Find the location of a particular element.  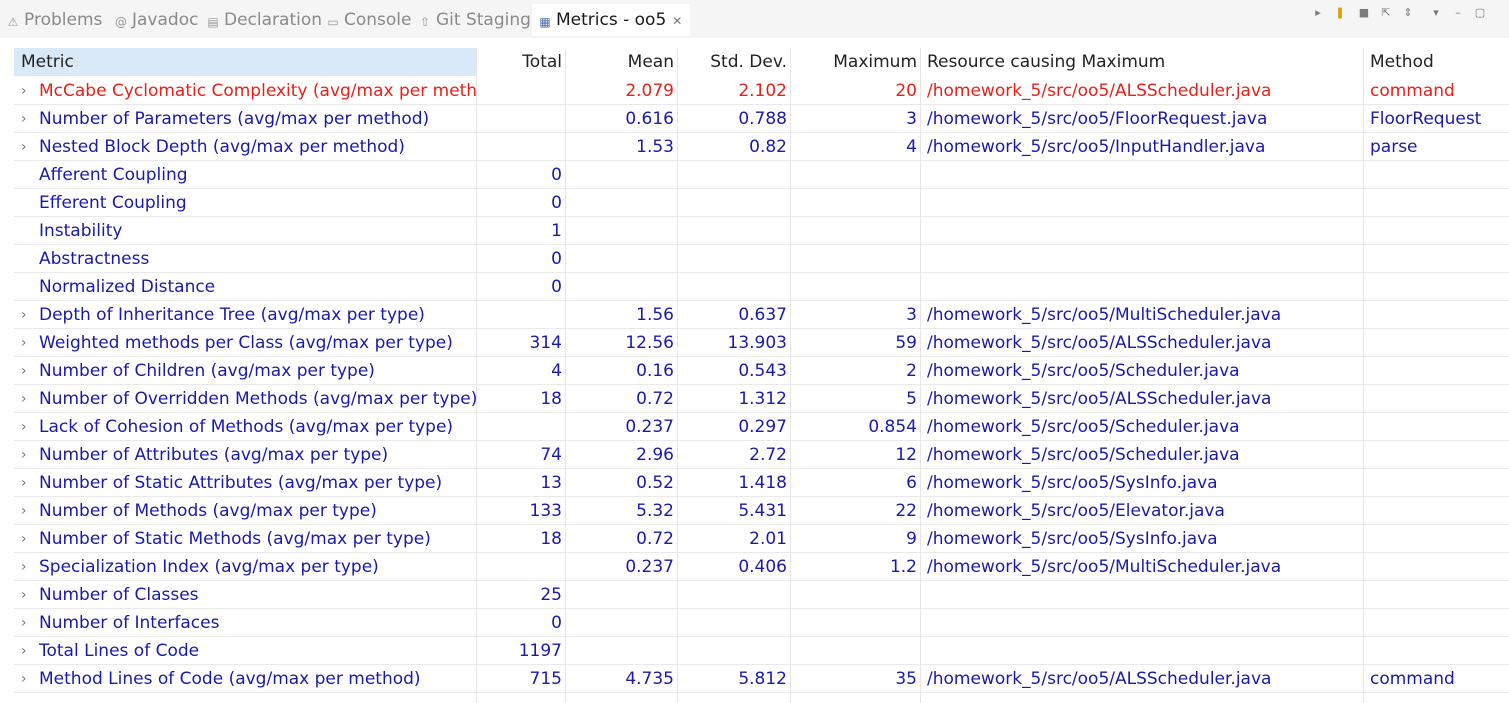

metric-cell: Normalized Distance is located at coordinates (127, 287).